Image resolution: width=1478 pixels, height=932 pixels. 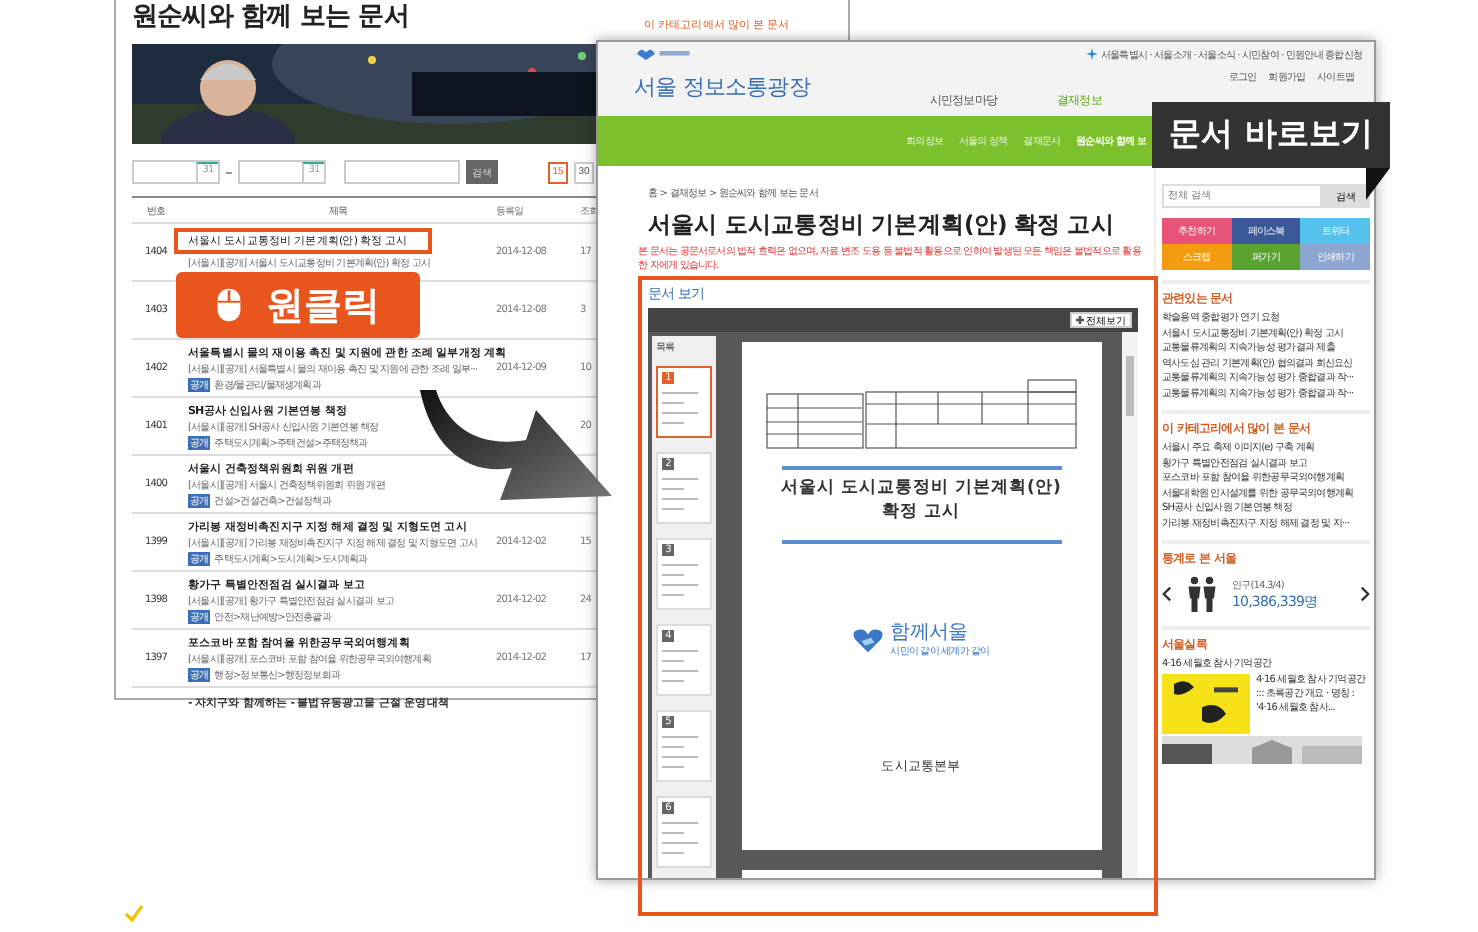 I want to click on logo-icon, so click(x=664, y=54).